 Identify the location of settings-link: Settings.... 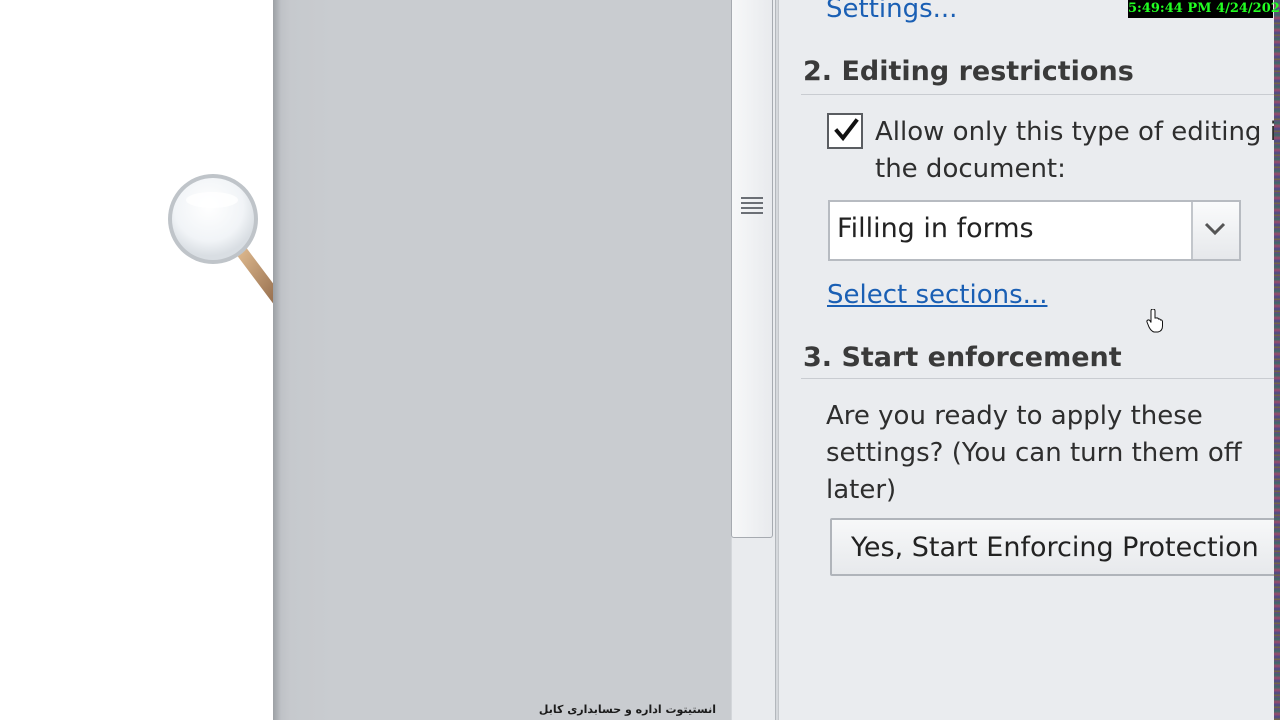
(891, 12).